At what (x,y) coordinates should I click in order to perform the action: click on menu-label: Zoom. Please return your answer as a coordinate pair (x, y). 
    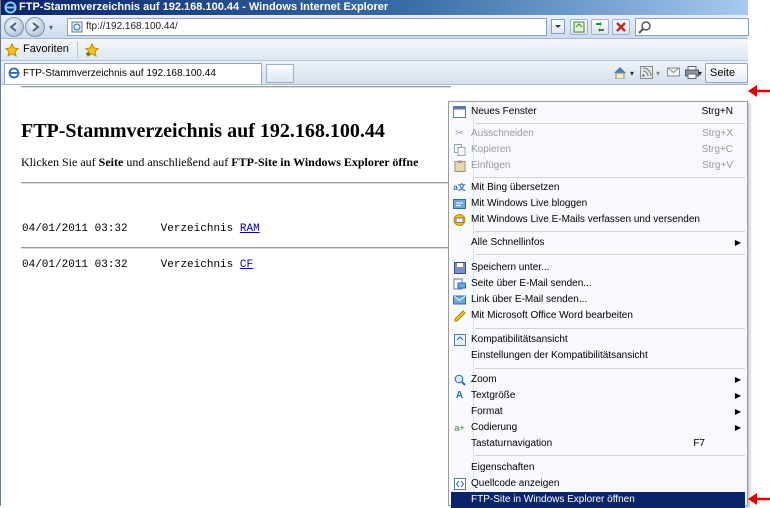
    Looking at the image, I should click on (484, 379).